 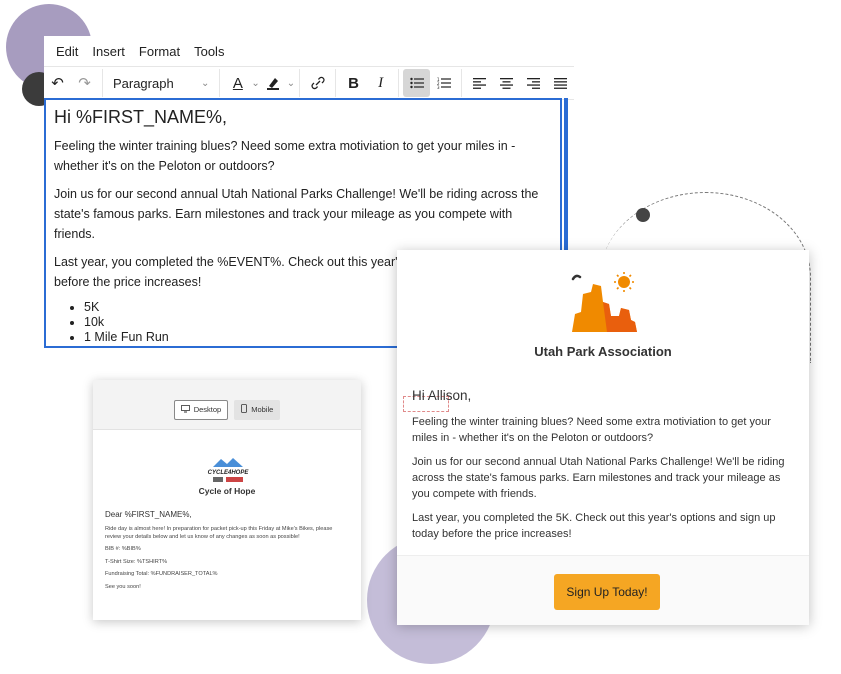 I want to click on utah-park-logo, so click(x=604, y=302).